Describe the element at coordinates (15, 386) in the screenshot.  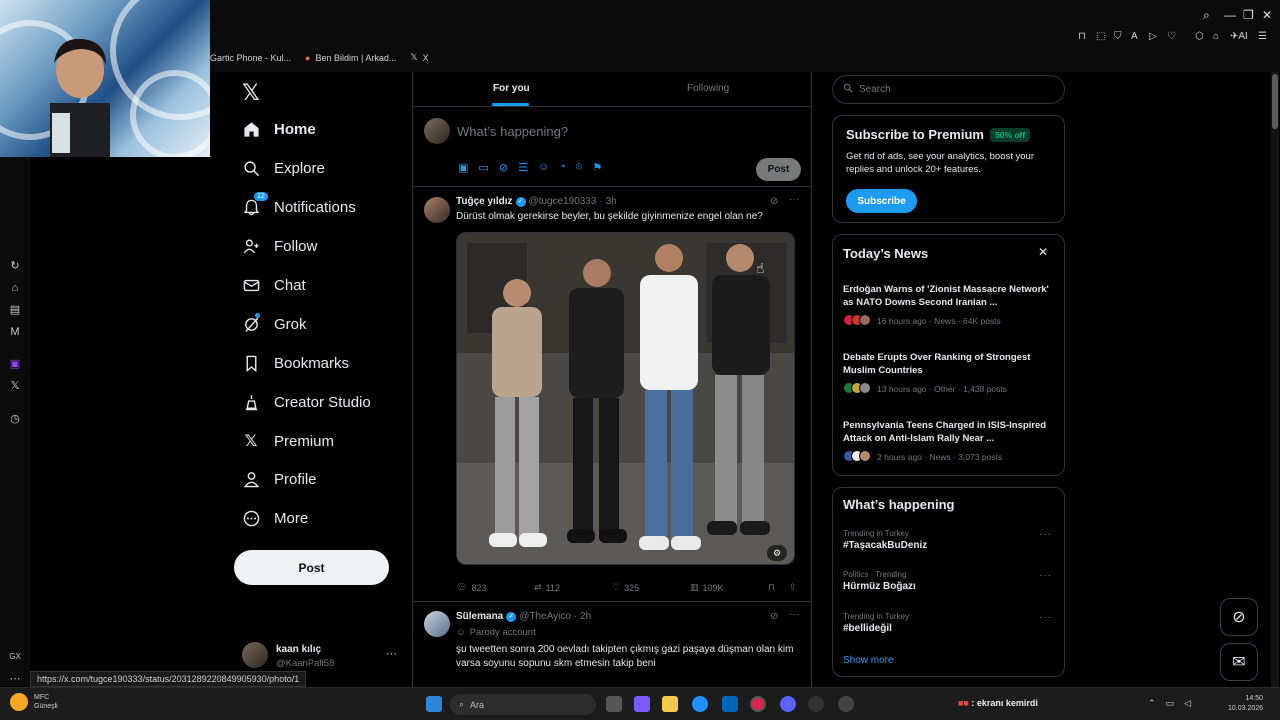
I see `x-icon: 𝕏` at that location.